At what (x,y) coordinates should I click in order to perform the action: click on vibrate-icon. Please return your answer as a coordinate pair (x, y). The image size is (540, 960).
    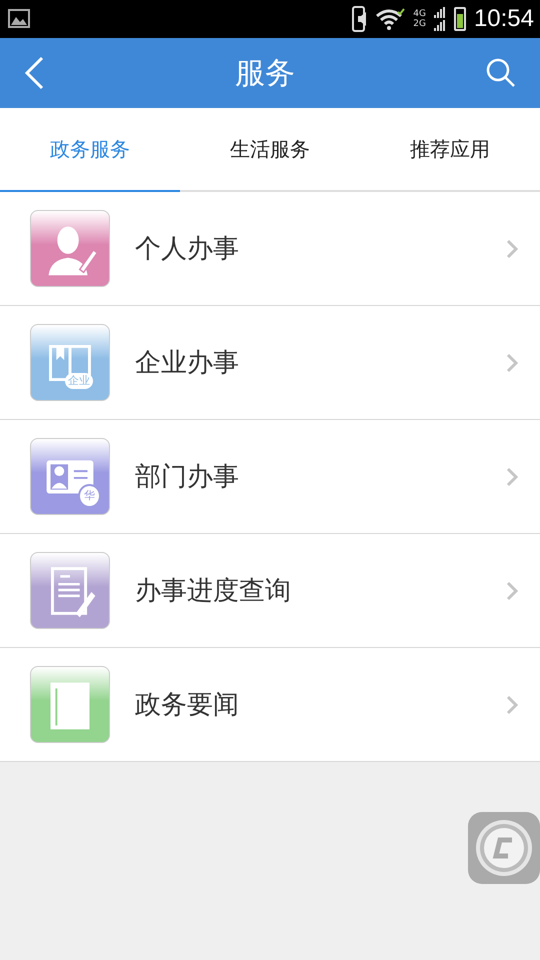
    Looking at the image, I should click on (360, 19).